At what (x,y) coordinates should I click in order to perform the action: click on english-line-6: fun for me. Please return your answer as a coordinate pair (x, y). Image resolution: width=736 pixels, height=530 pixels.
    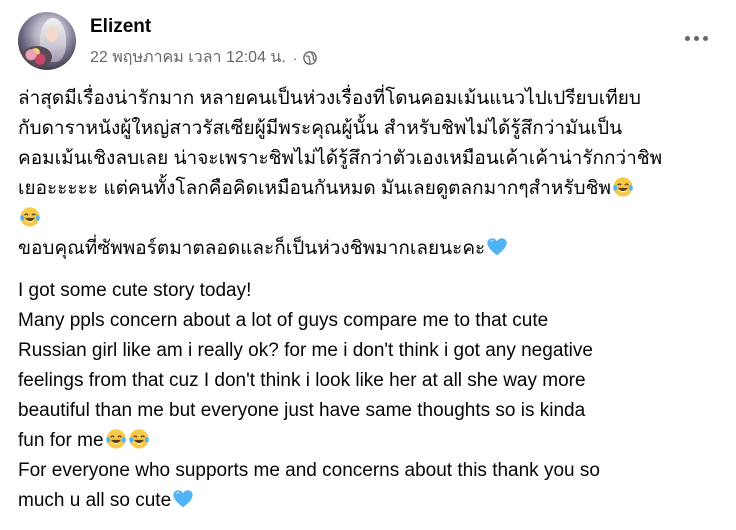
    Looking at the image, I should click on (369, 441).